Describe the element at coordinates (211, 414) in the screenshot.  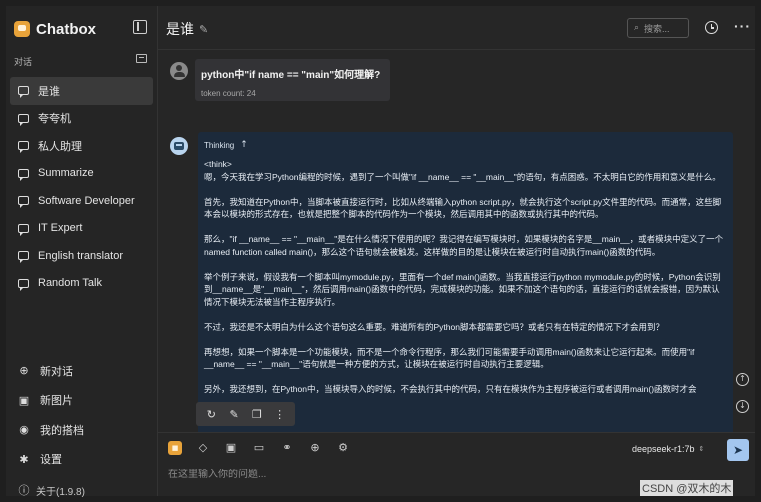
I see `regenerate-icon: ↻` at that location.